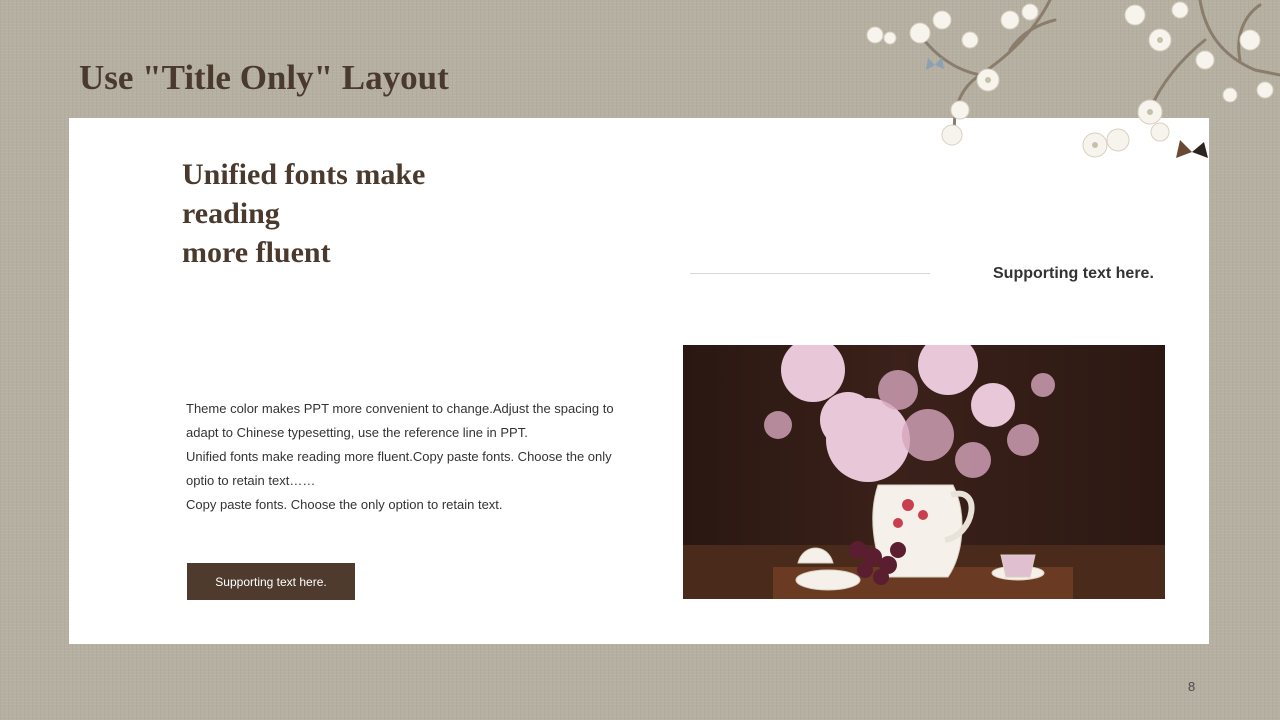  I want to click on supporting-text: Supporting text here., so click(1073, 273).